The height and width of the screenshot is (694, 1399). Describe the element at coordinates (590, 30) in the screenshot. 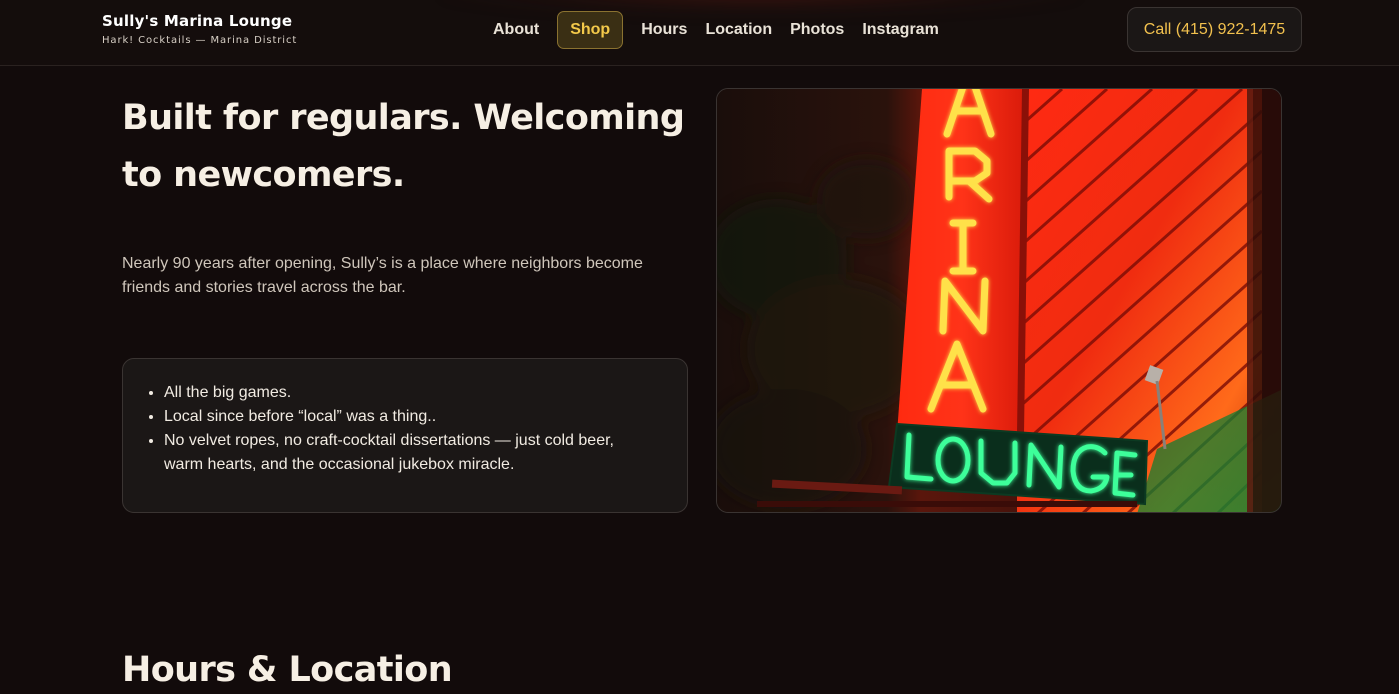

I see `nav-shop: Shop` at that location.